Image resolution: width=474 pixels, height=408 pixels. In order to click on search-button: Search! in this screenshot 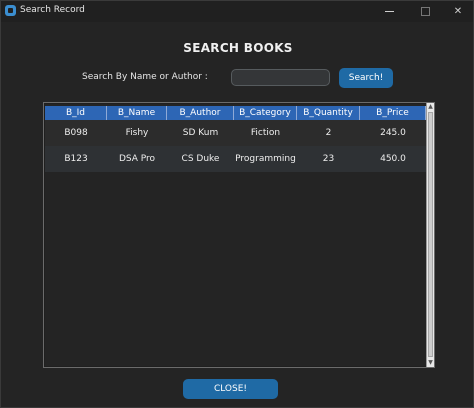, I will do `click(366, 78)`.